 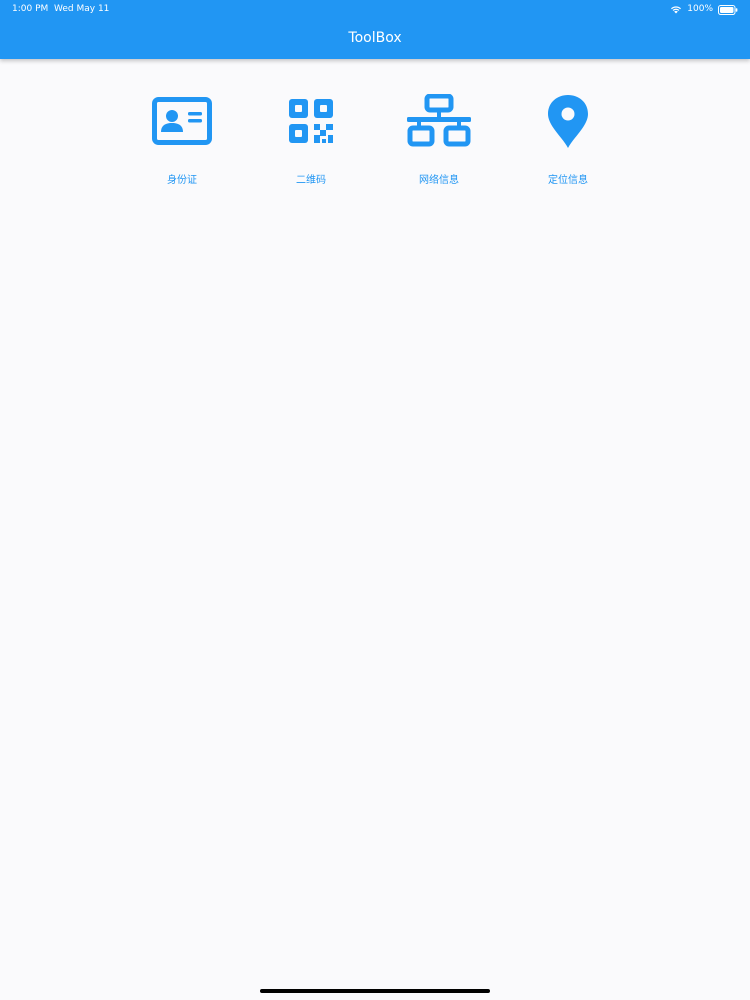 What do you see at coordinates (700, 9) in the screenshot?
I see `battery-percent: 100%` at bounding box center [700, 9].